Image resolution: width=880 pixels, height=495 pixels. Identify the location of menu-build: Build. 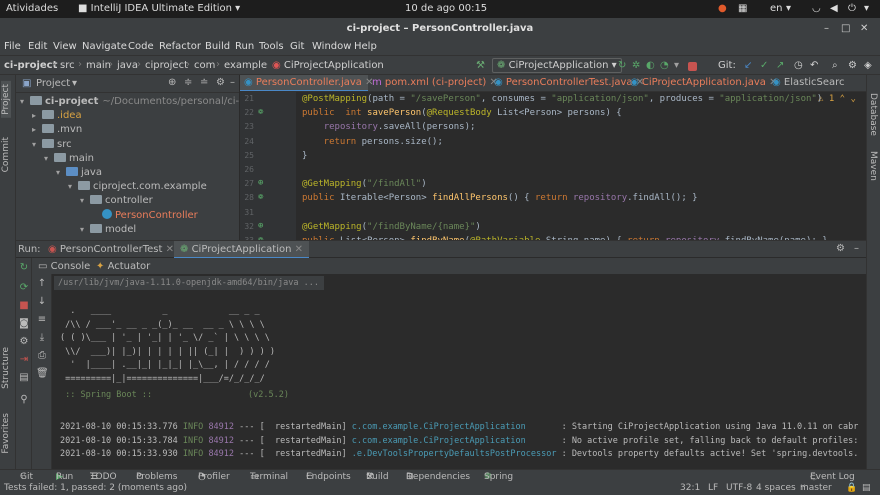
(217, 46).